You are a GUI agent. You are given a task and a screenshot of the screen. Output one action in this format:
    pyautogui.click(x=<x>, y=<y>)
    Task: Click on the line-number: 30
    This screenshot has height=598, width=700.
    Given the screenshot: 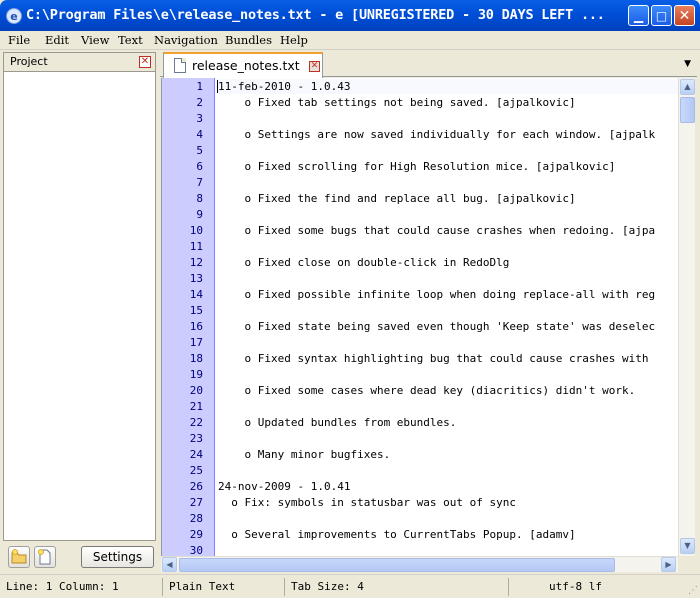 What is the action you would take?
    pyautogui.click(x=196, y=550)
    